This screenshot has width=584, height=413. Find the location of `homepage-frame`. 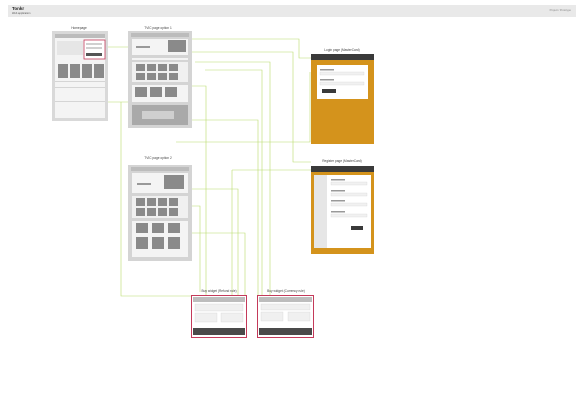

homepage-frame is located at coordinates (80, 76).